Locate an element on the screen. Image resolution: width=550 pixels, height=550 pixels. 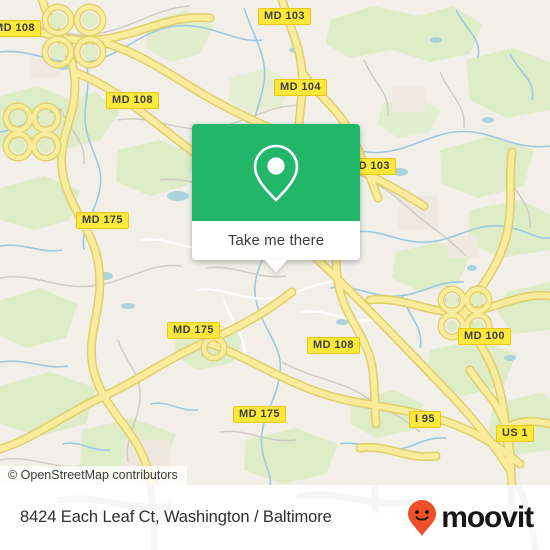
moovit-pin-icon is located at coordinates (422, 517).